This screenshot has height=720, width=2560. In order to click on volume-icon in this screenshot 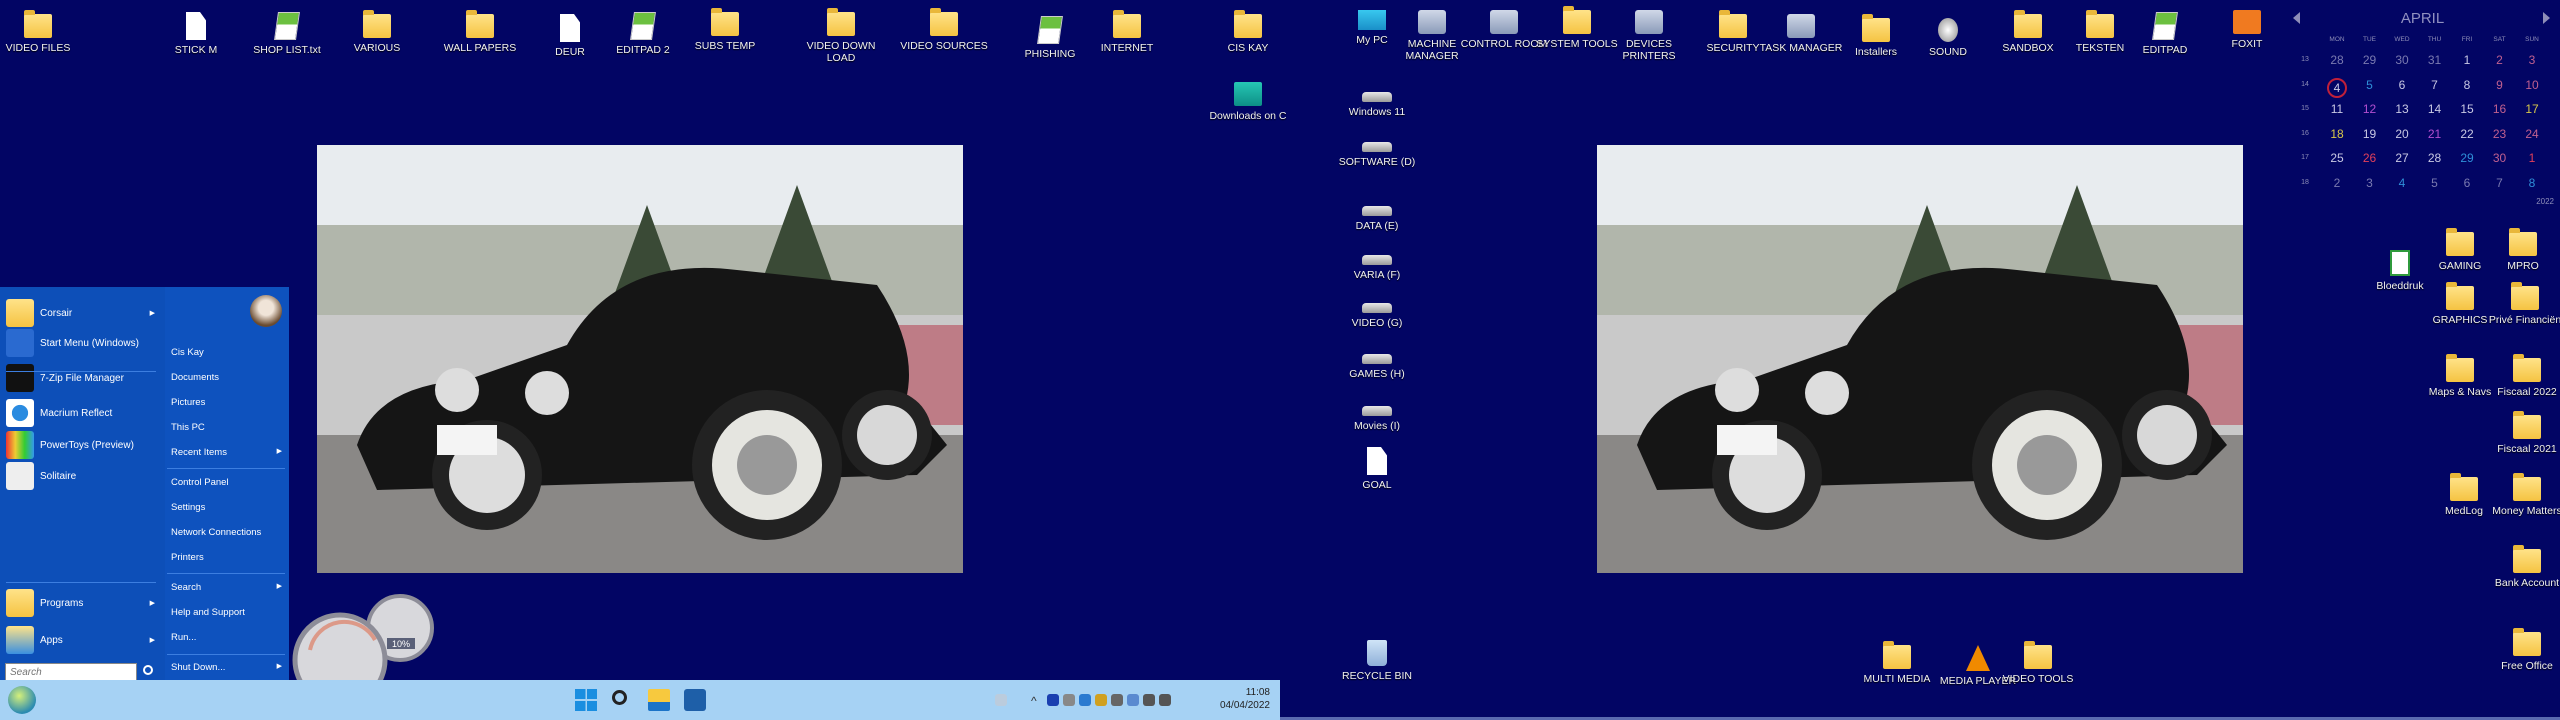, I will do `click(1165, 700)`.